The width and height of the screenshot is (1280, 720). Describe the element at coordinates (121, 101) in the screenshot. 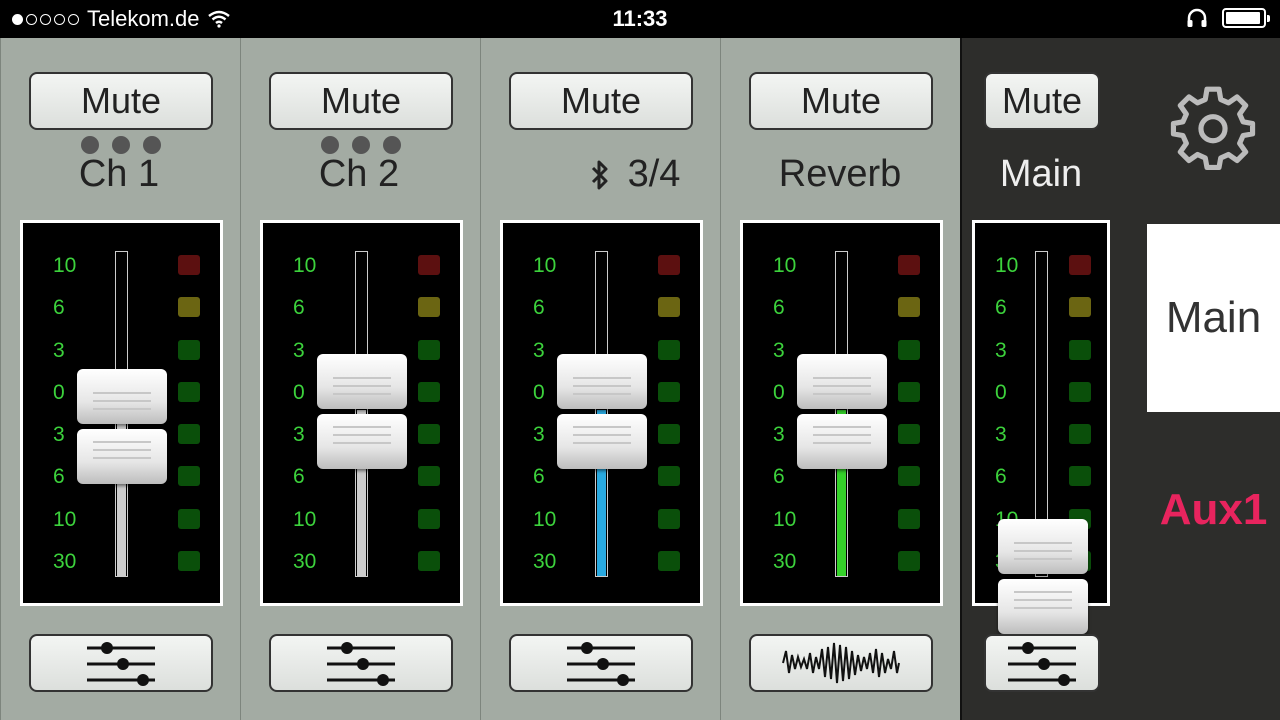

I see `mute-button-ch1: Mute` at that location.